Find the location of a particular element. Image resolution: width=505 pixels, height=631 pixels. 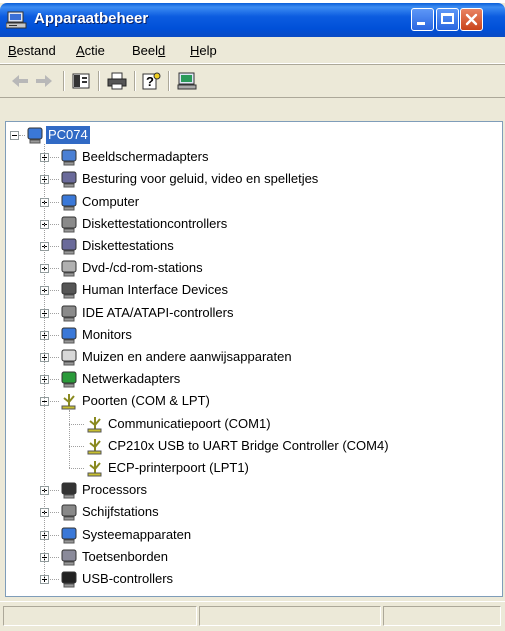

tree-category-usb: USB-controllers is located at coordinates (127, 579).